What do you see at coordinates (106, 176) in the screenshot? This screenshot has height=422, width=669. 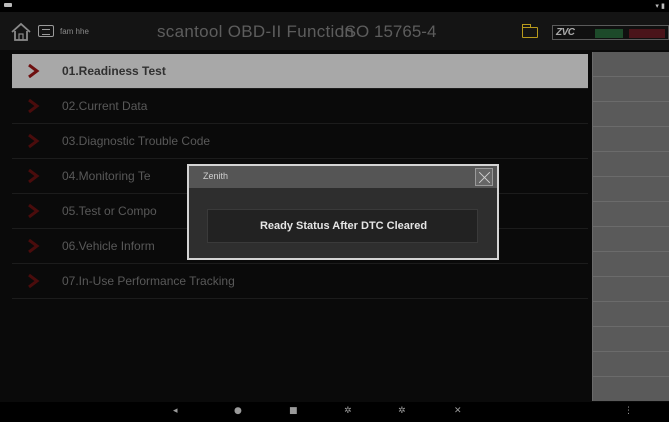 I see `menu-item-label: 04.Monitoring Te` at bounding box center [106, 176].